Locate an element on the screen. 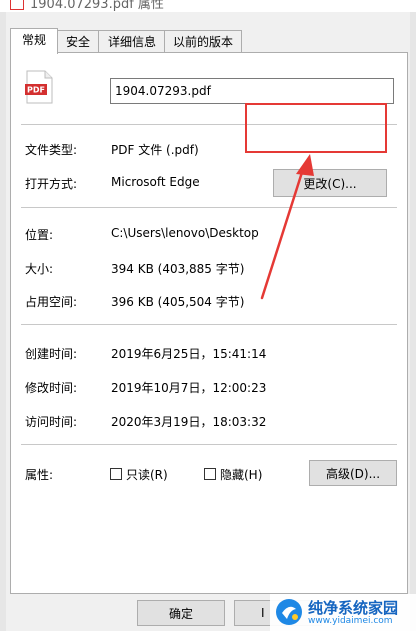 The height and width of the screenshot is (631, 416). svg-text: PDF is located at coordinates (36, 90).